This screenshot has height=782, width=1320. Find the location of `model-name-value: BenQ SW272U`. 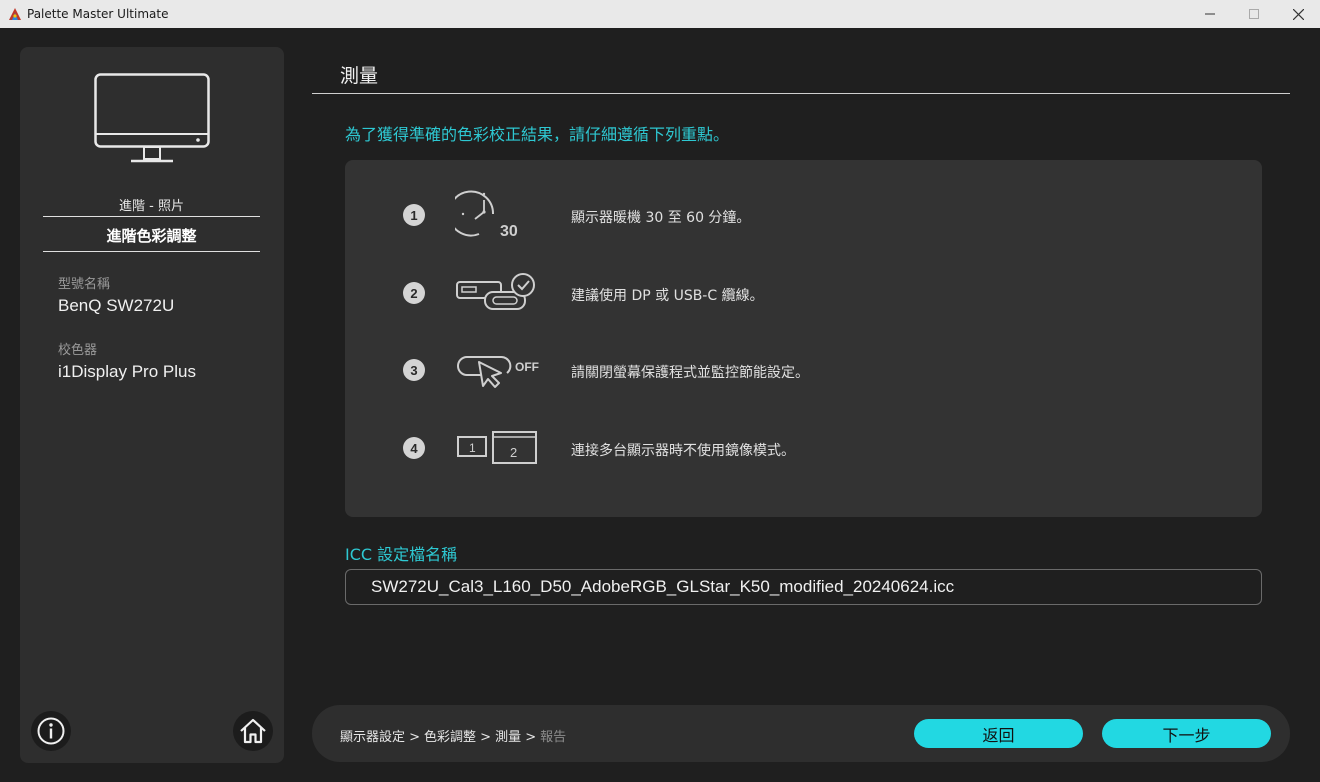

model-name-value: BenQ SW272U is located at coordinates (116, 305).